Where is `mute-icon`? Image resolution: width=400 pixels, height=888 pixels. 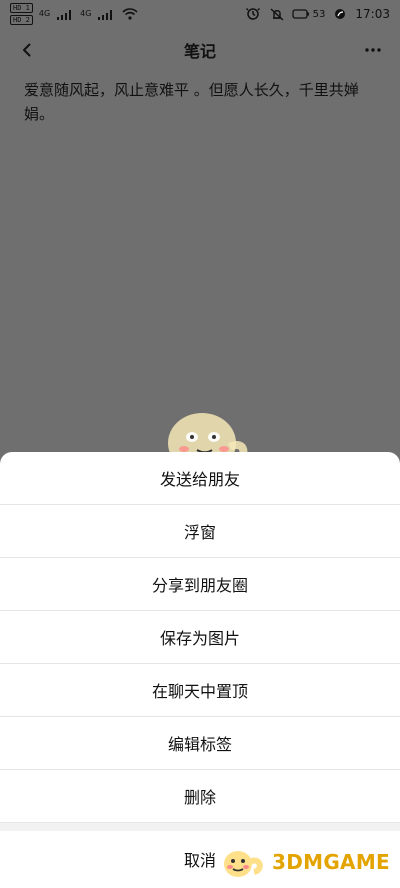 mute-icon is located at coordinates (277, 14).